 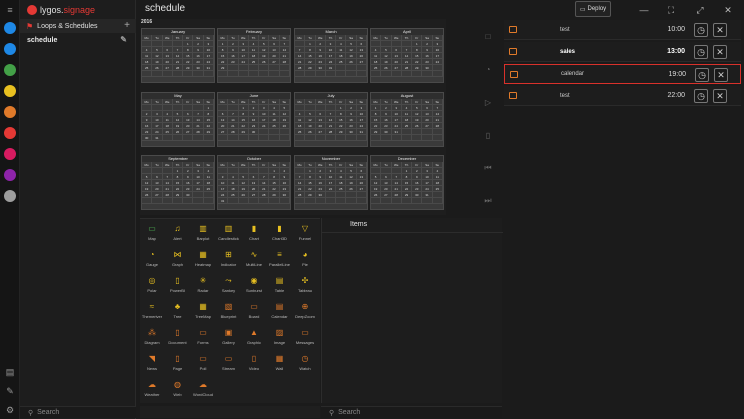 What do you see at coordinates (127, 25) in the screenshot?
I see `add-icon: +` at bounding box center [127, 25].